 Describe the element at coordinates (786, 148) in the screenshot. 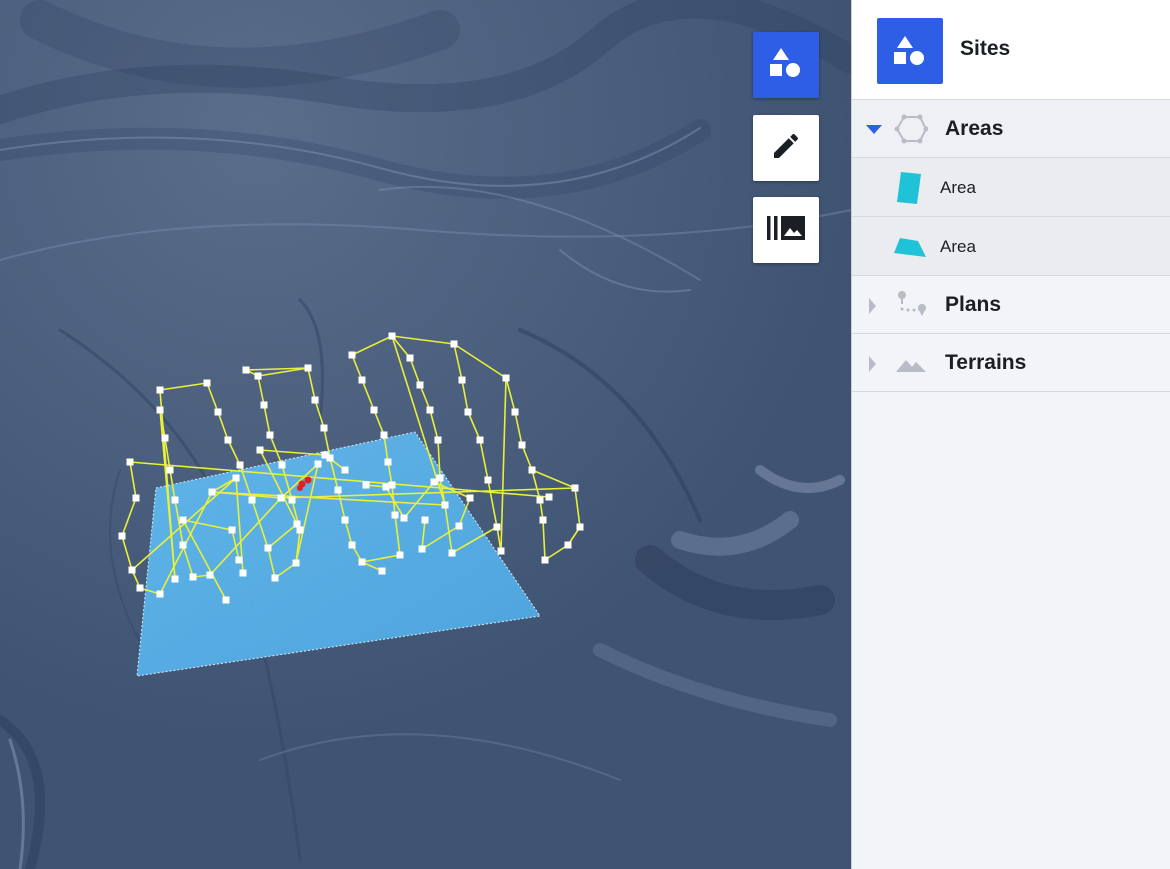

I see `edit-button` at that location.